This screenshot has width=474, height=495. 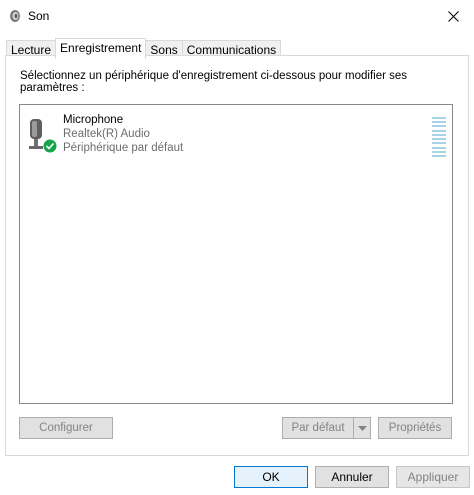 What do you see at coordinates (106, 134) in the screenshot?
I see `device-driver: Realtek(R) Audio` at bounding box center [106, 134].